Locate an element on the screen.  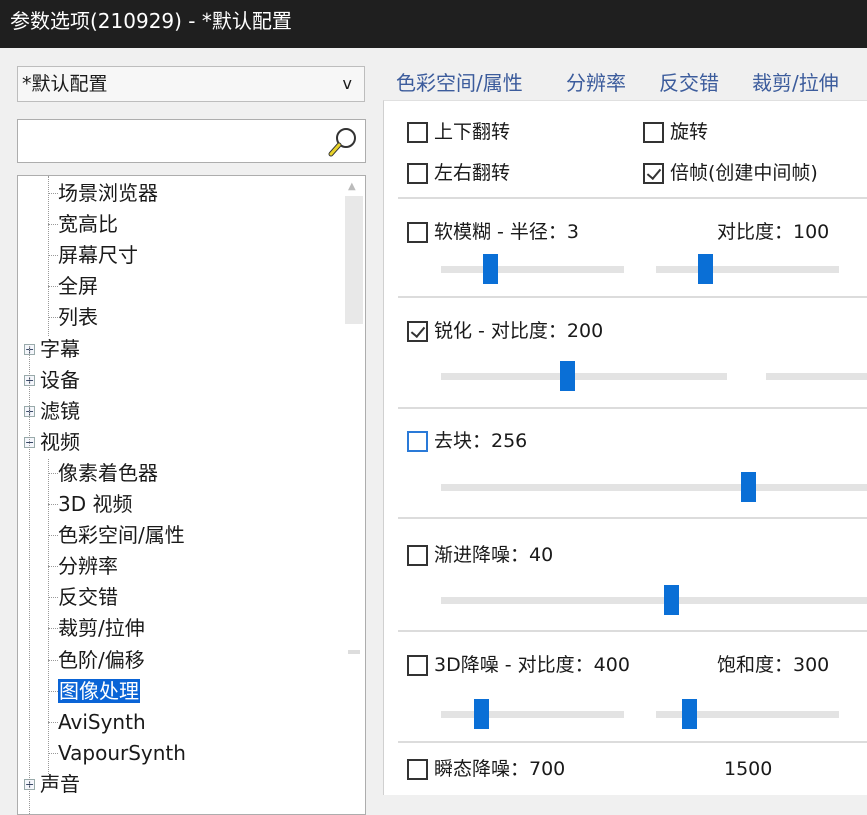
tree-item-label: 全屏 is located at coordinates (78, 286).